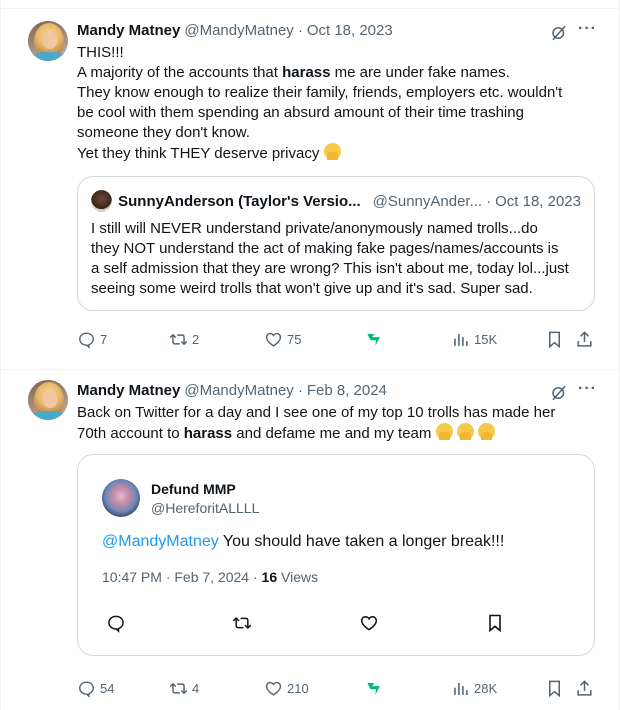  What do you see at coordinates (196, 688) in the screenshot?
I see `retweet-count: 4` at bounding box center [196, 688].